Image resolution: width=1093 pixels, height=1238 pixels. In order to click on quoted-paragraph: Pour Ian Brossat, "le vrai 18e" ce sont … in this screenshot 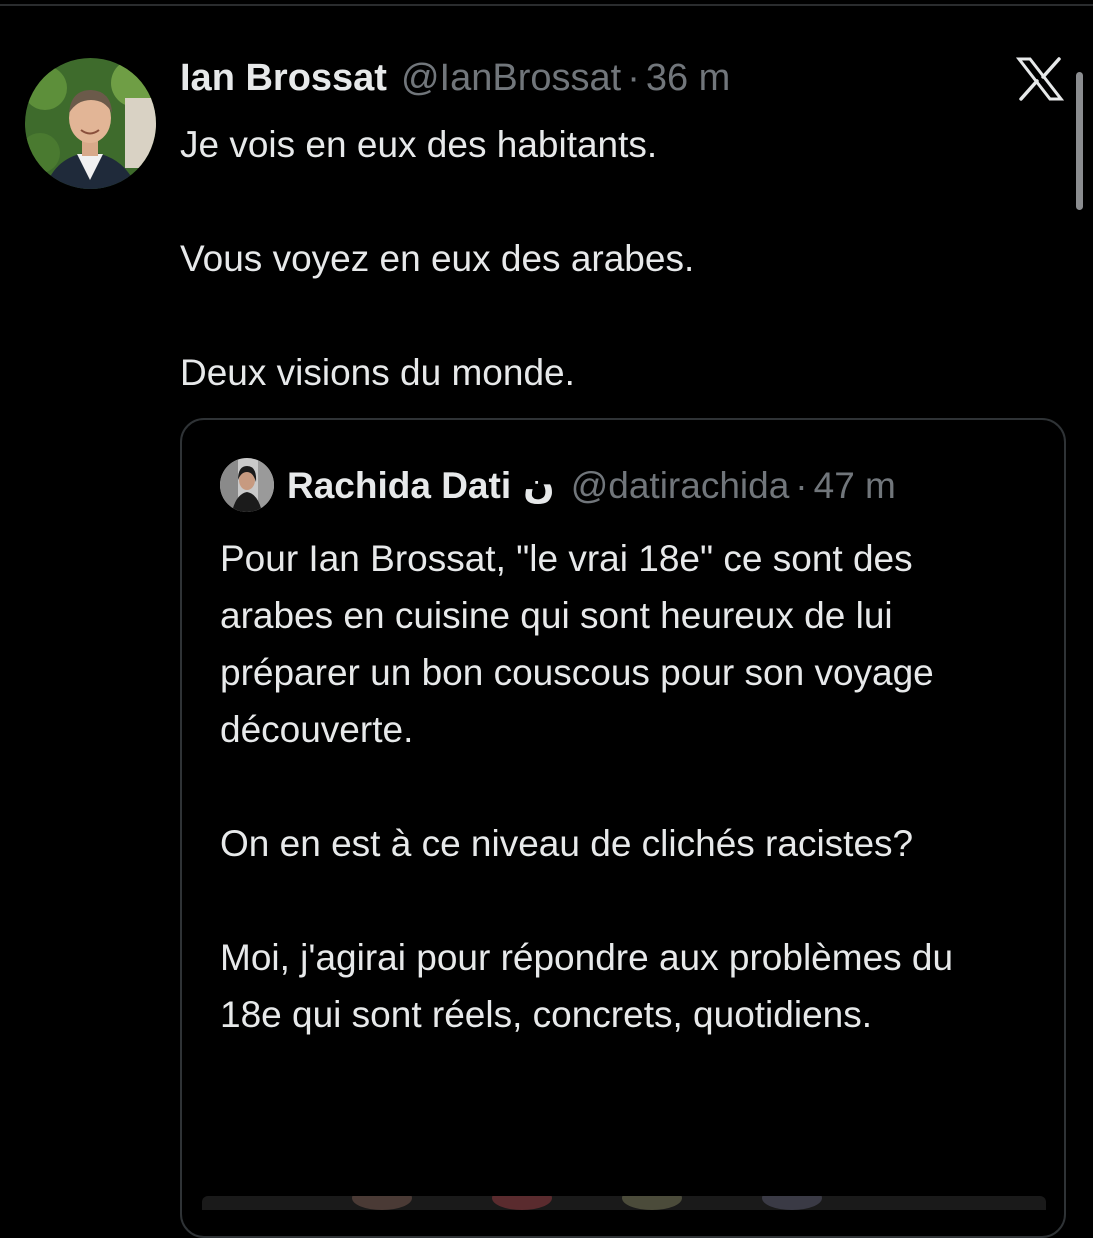, I will do `click(577, 644)`.